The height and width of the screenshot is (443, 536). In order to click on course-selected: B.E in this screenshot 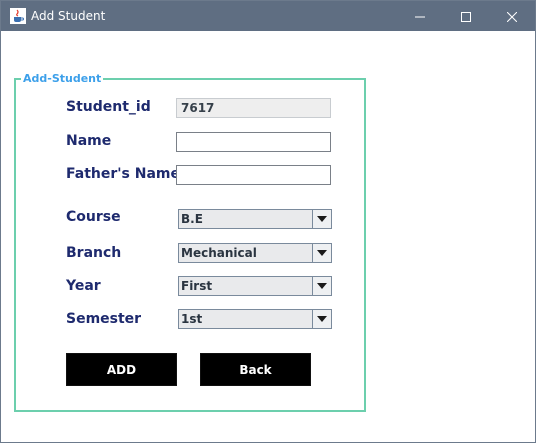, I will do `click(192, 219)`.